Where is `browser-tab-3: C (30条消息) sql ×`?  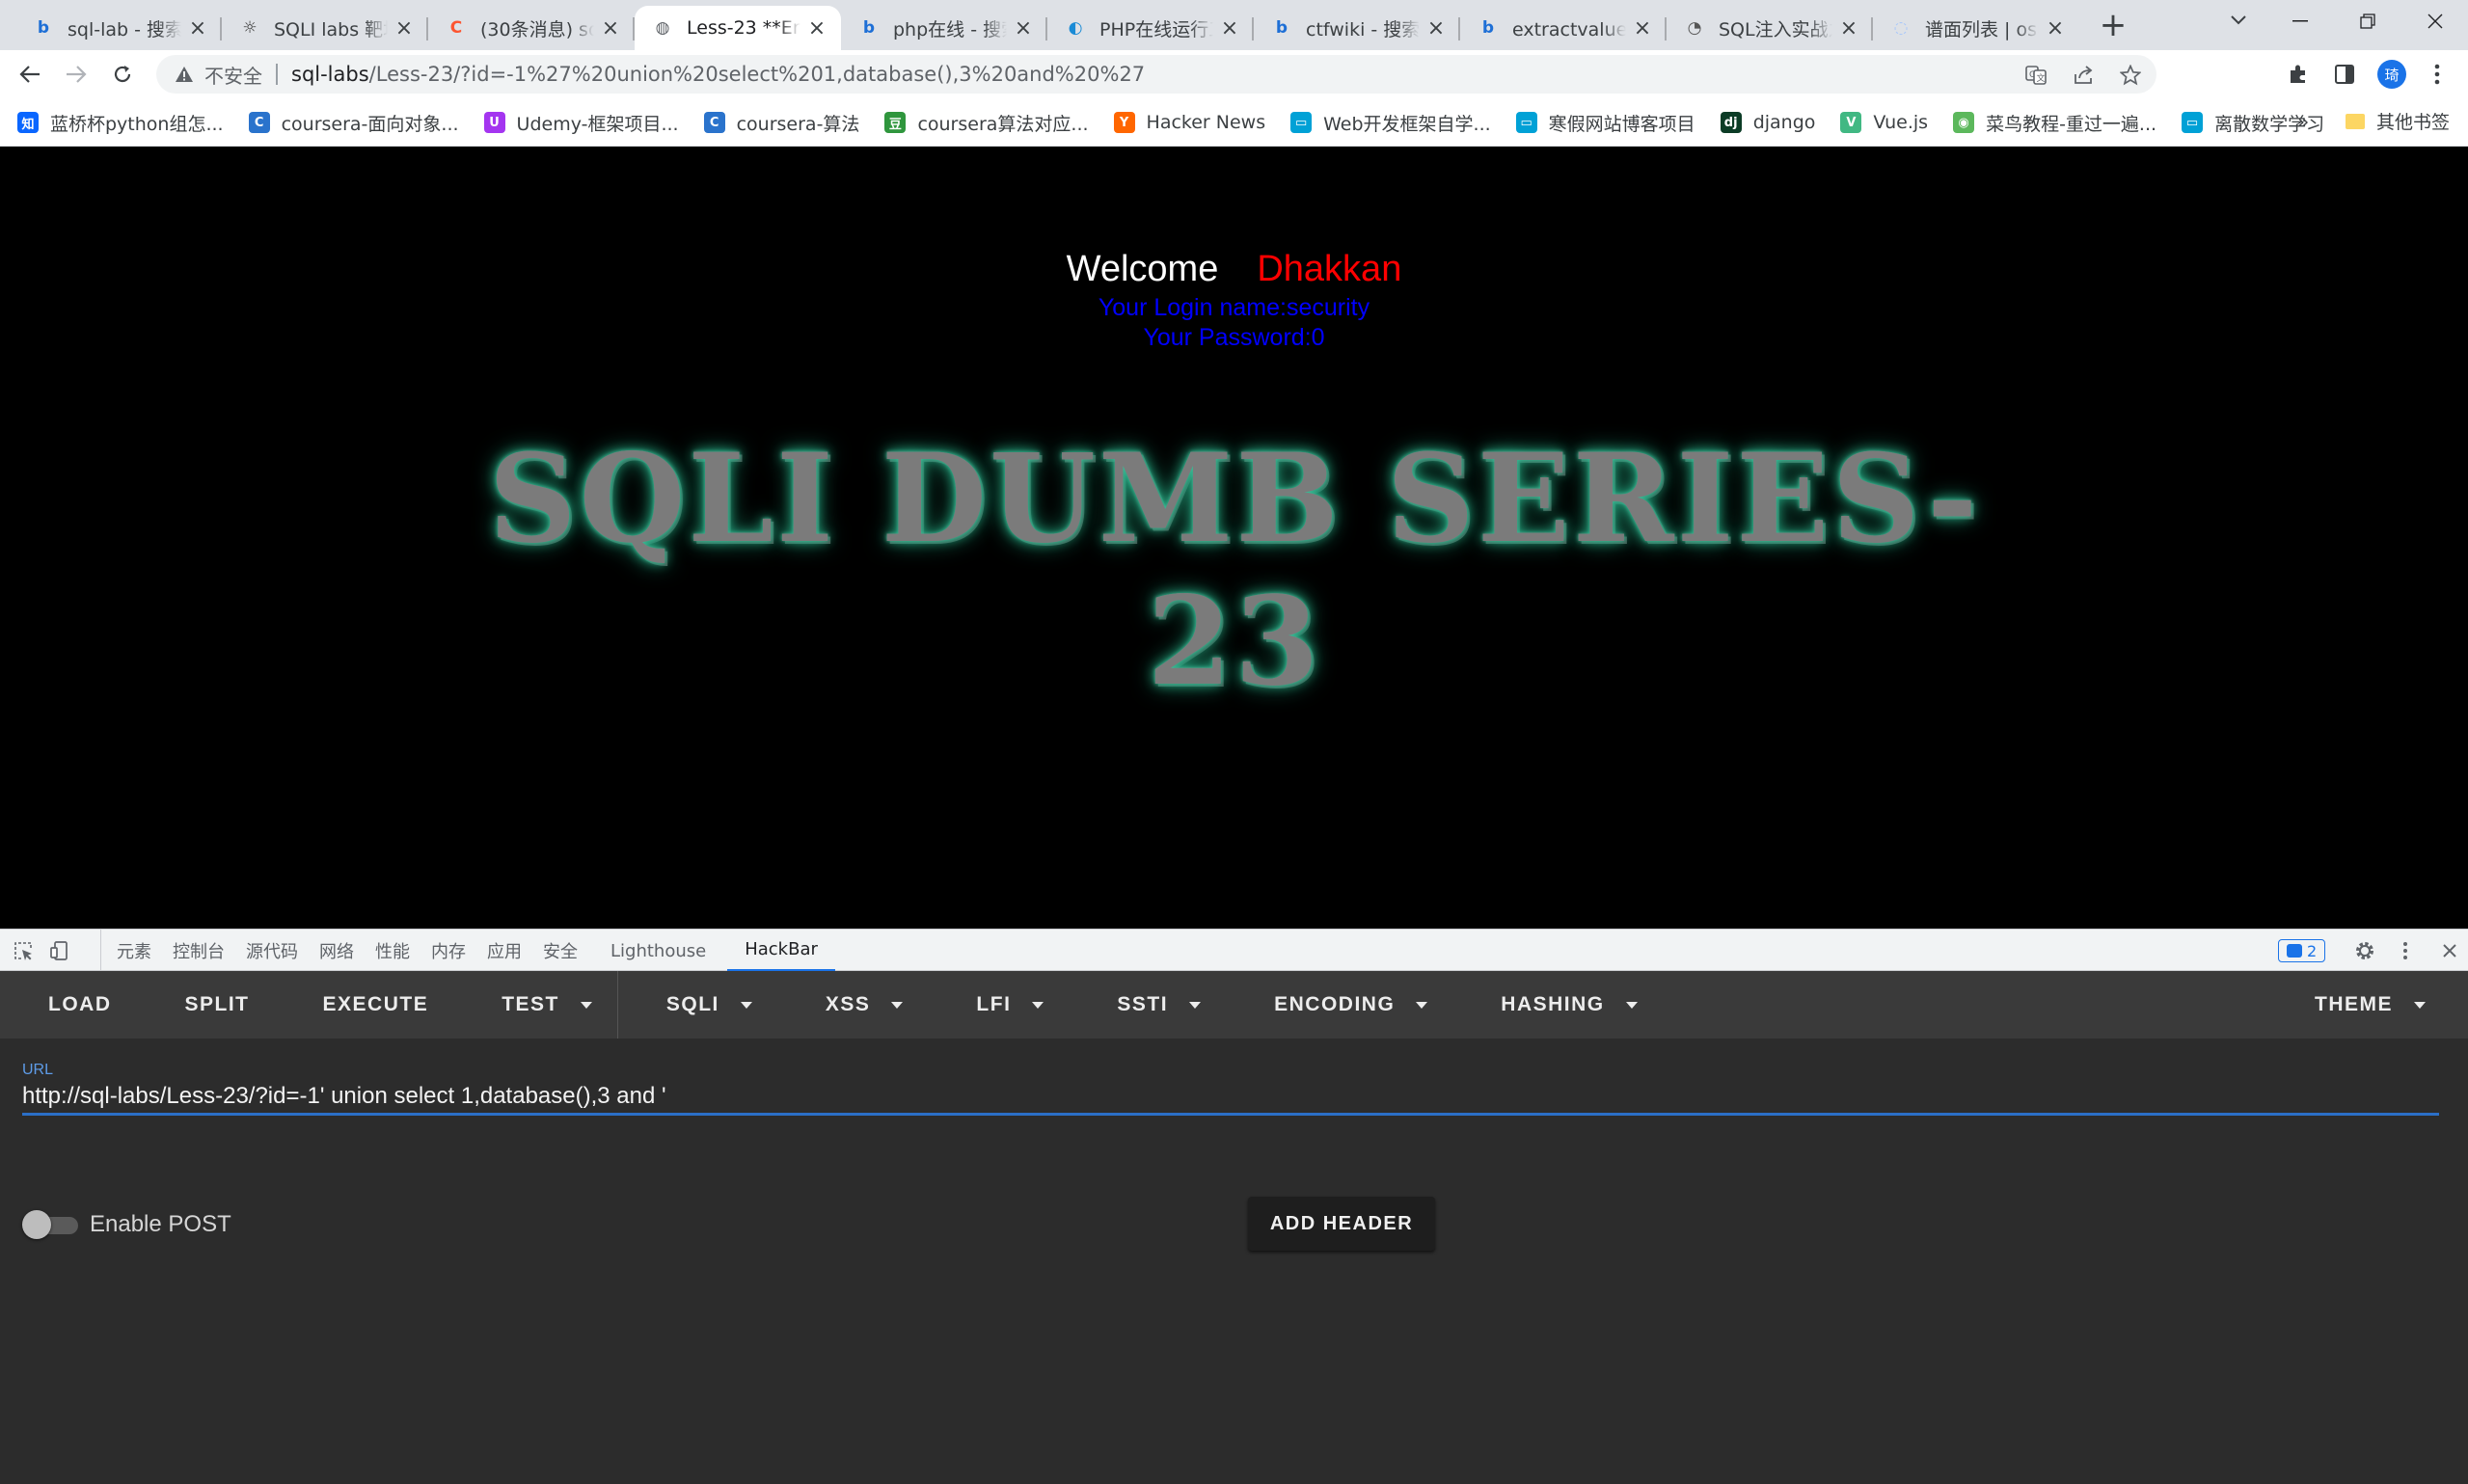 browser-tab-3: C (30条消息) sql × is located at coordinates (531, 28).